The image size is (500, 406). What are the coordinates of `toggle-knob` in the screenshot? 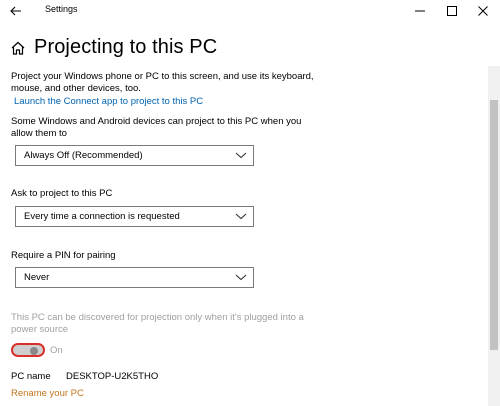 It's located at (34, 350).